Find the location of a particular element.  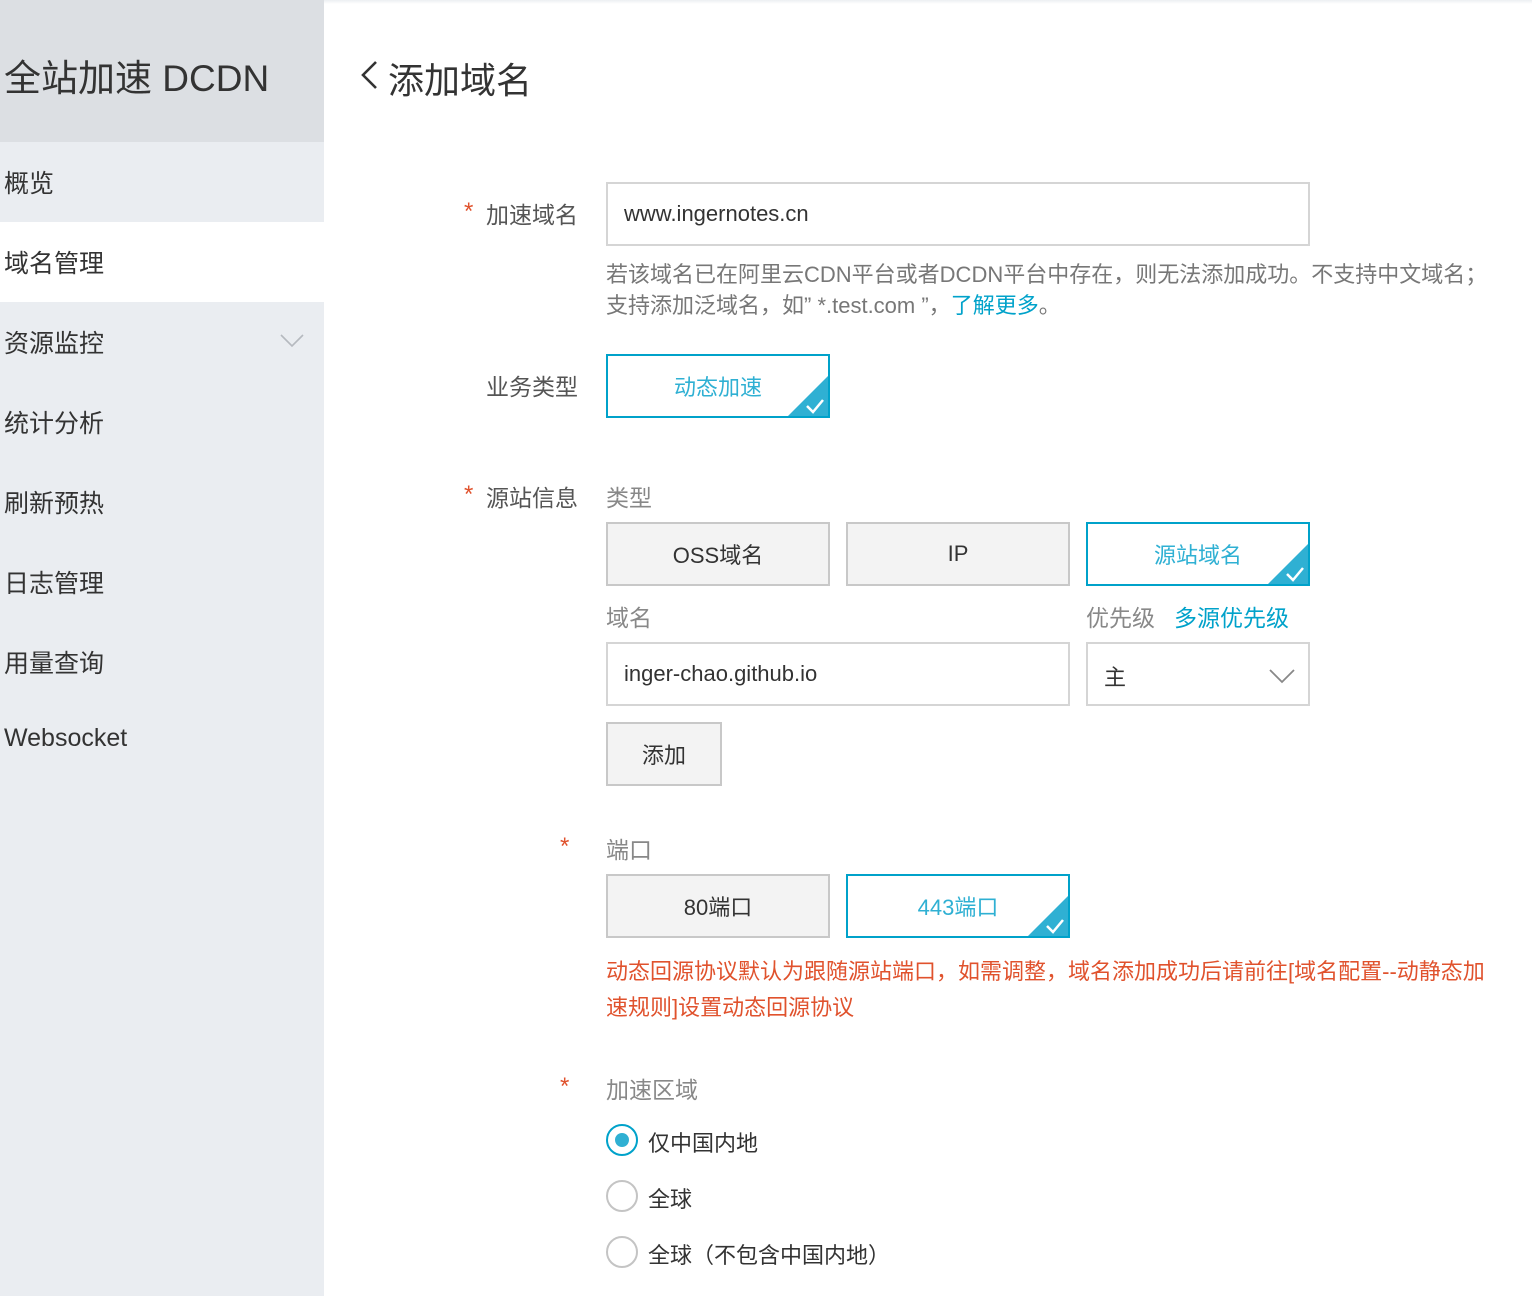

option-label: 80端口 is located at coordinates (718, 907).